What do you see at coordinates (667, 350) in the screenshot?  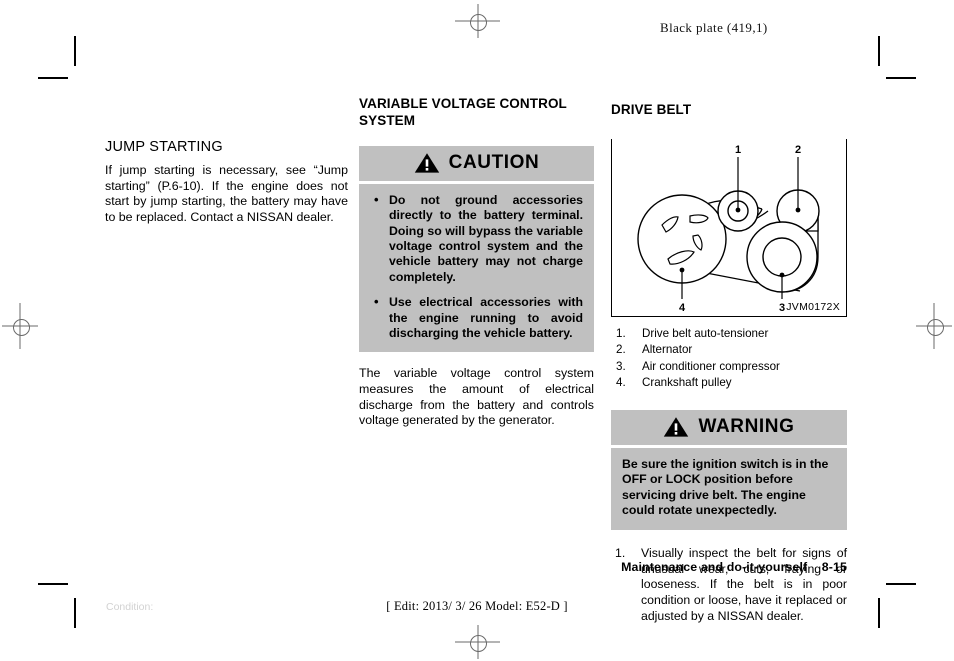 I see `legend-label: Alternator` at bounding box center [667, 350].